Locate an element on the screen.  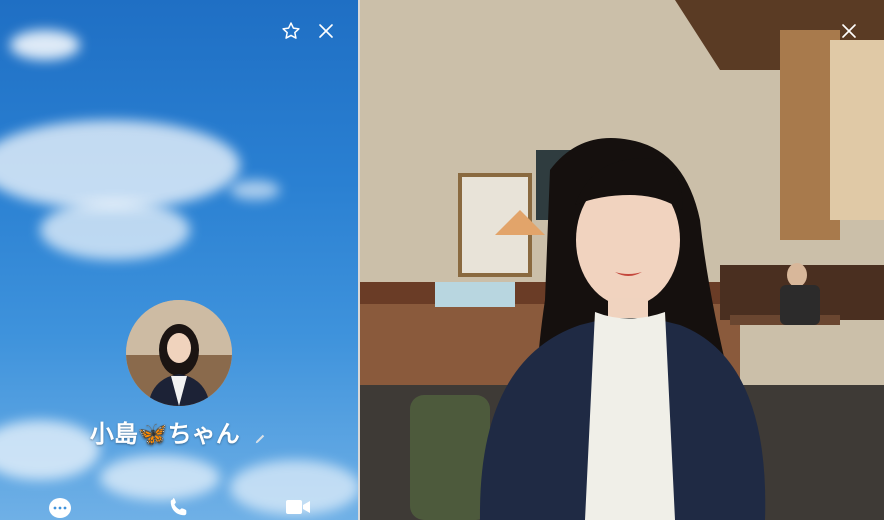
profile-name-row: 小島🦋ちゃん is located at coordinates (179, 431).